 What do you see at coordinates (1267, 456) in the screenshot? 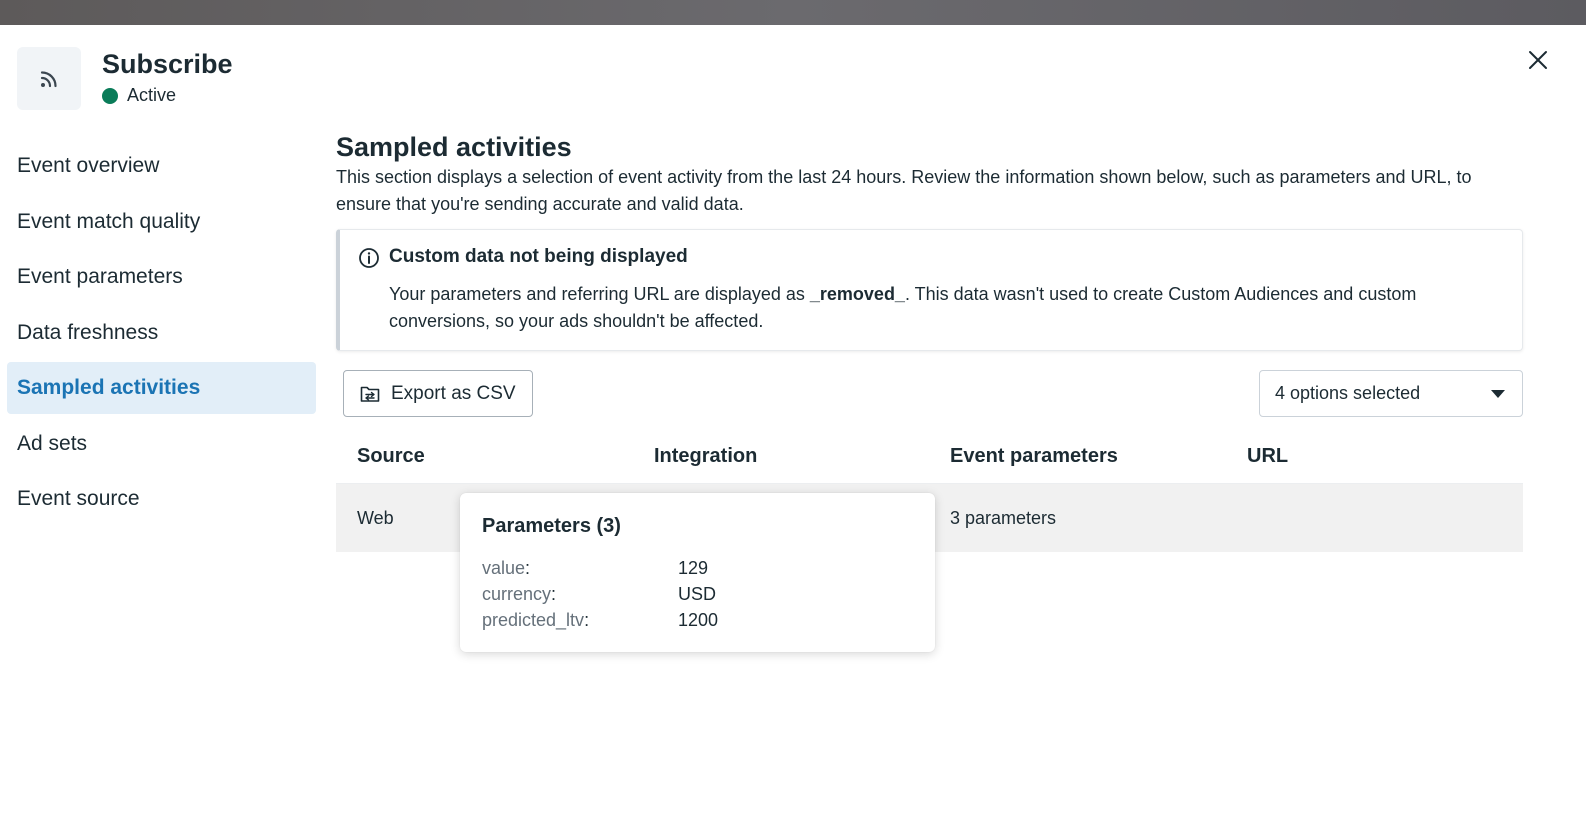
I see `column-header-url: URL` at bounding box center [1267, 456].